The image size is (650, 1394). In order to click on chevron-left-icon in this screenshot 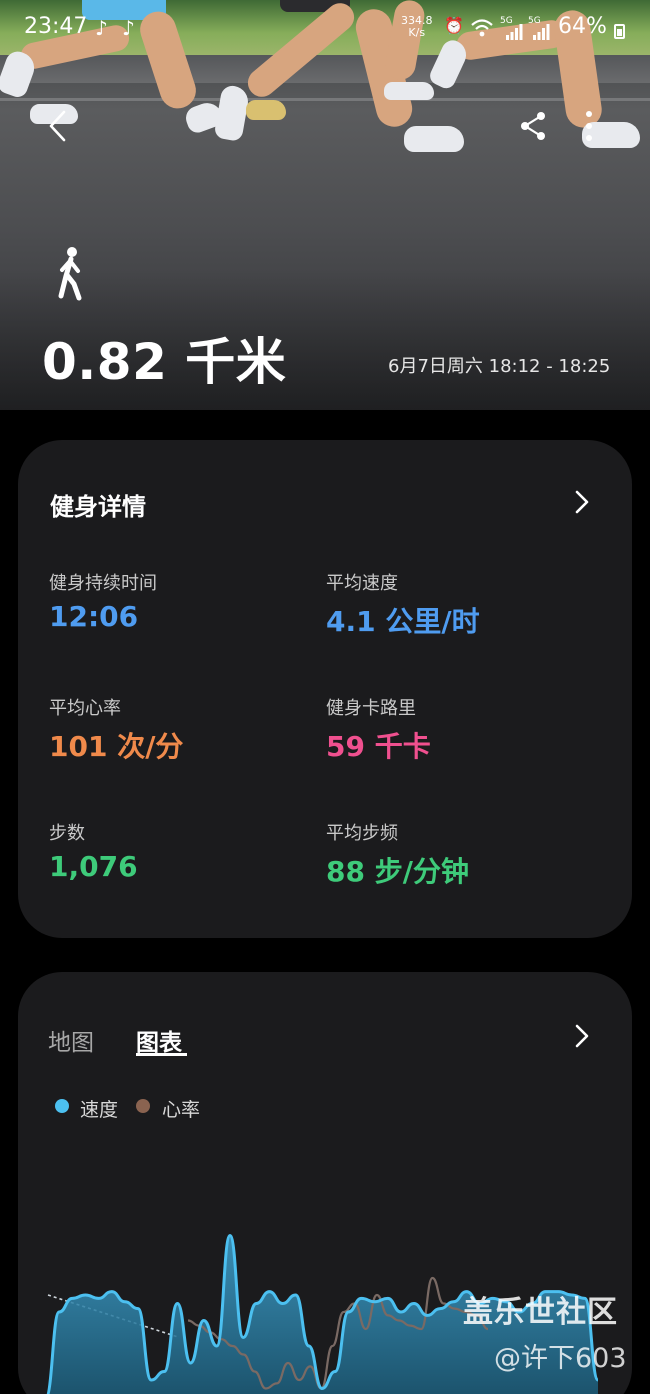, I will do `click(57, 126)`.